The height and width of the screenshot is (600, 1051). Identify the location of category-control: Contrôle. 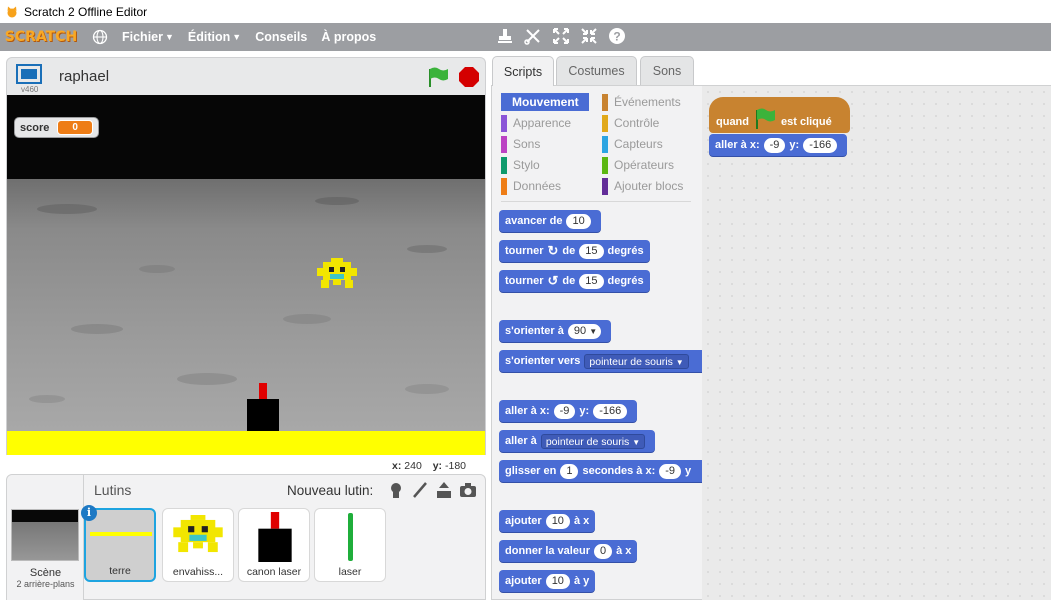
(630, 123).